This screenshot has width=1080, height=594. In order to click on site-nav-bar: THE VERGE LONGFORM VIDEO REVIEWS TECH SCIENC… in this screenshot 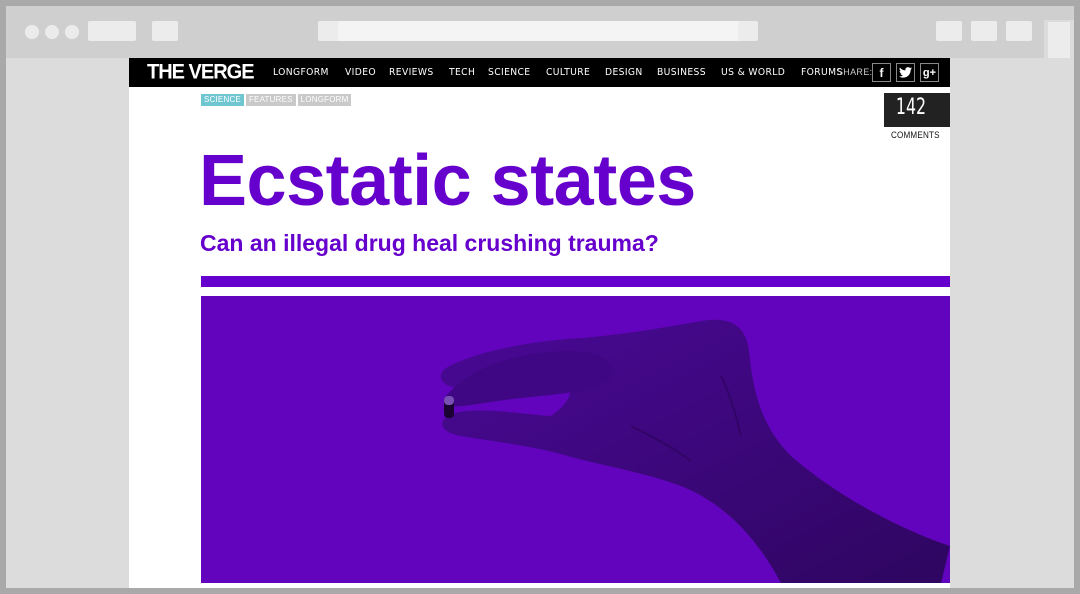, I will do `click(539, 72)`.